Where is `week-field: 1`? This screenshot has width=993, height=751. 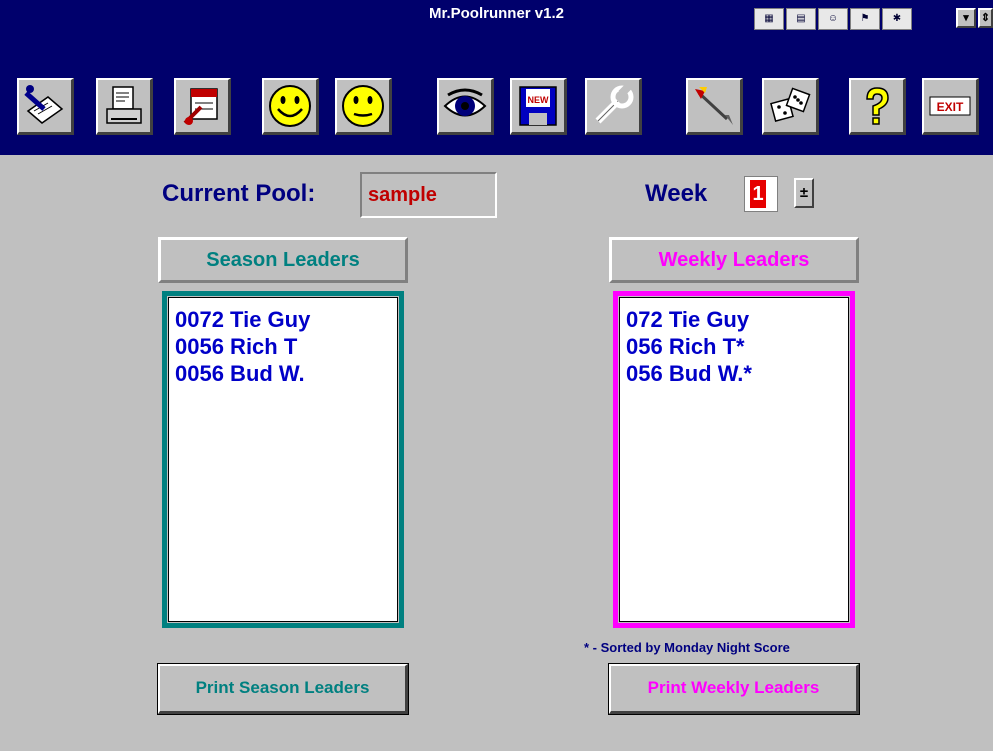 week-field: 1 is located at coordinates (761, 194).